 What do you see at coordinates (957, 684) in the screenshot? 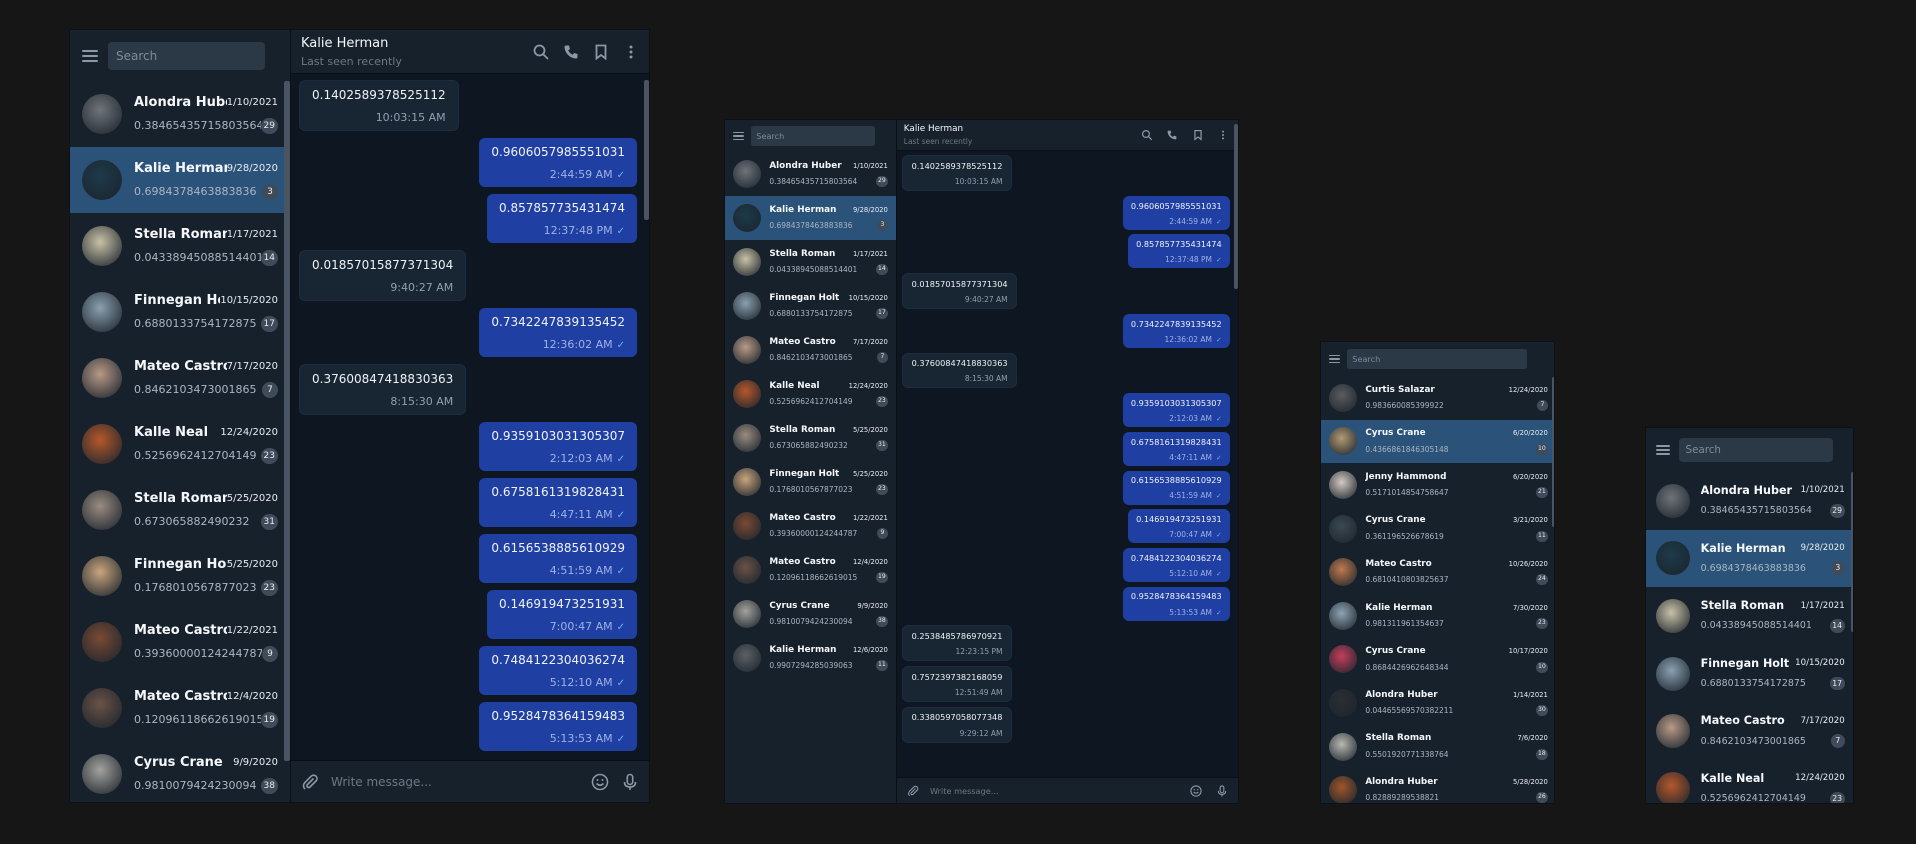
I see `incoming-message: 0.7572397382168059 12:51:49 AM` at bounding box center [957, 684].